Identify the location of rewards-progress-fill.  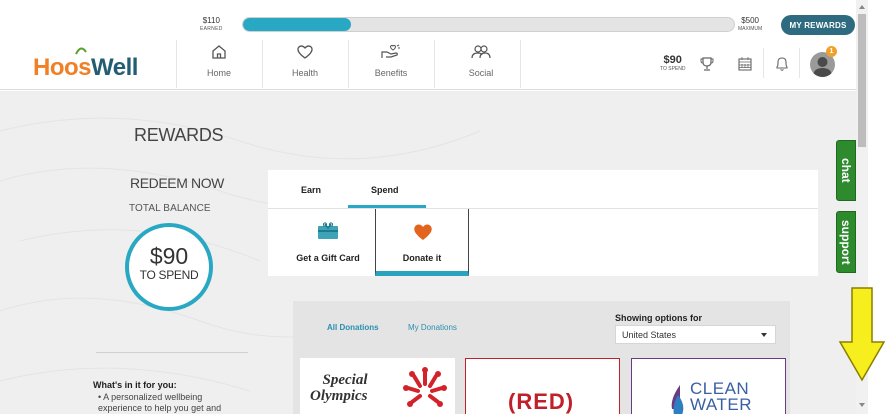
(297, 24).